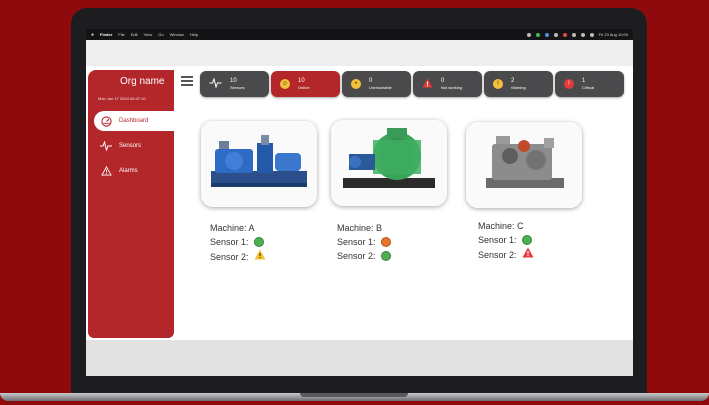 The width and height of the screenshot is (709, 405). I want to click on machine-card-a, so click(259, 164).